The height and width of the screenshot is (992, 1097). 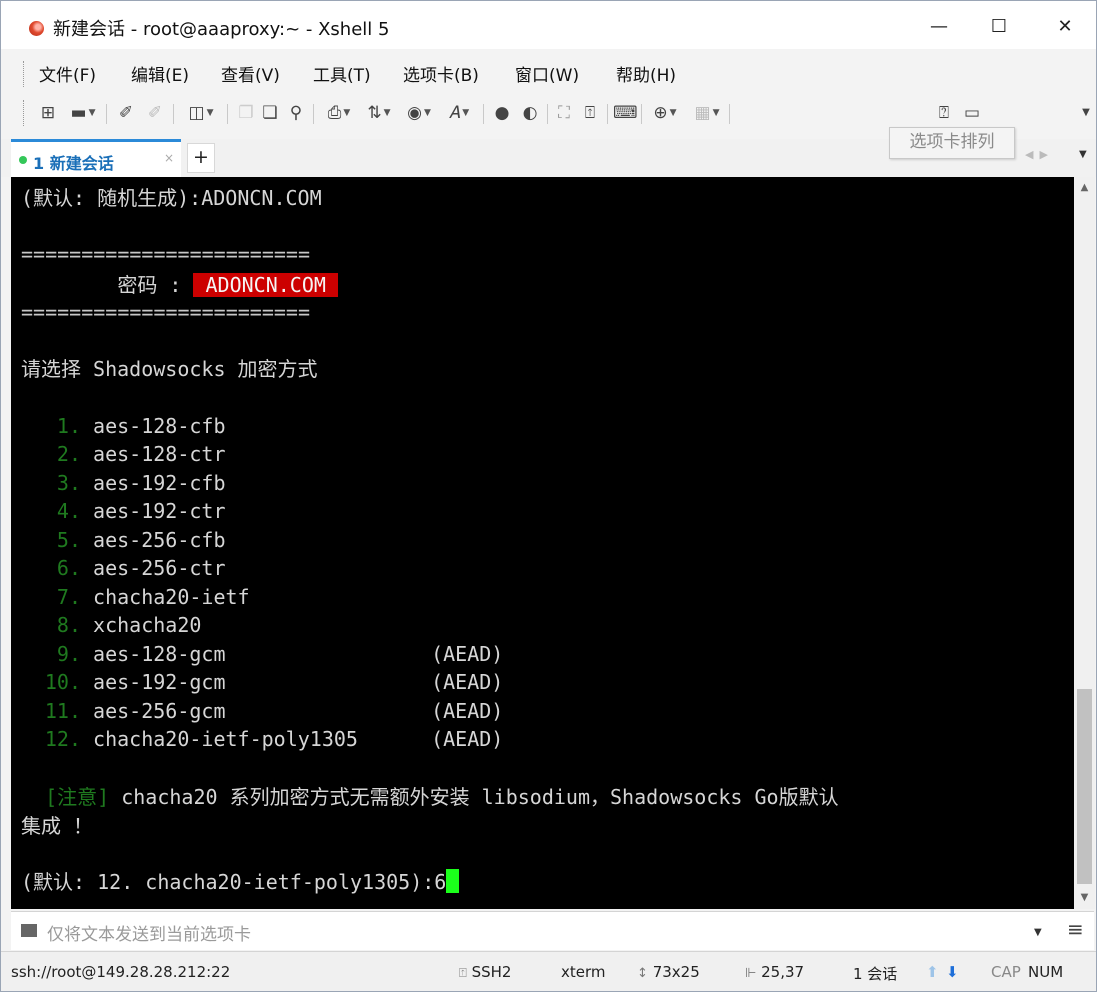 What do you see at coordinates (23, 160) in the screenshot?
I see `connected-status-icon` at bounding box center [23, 160].